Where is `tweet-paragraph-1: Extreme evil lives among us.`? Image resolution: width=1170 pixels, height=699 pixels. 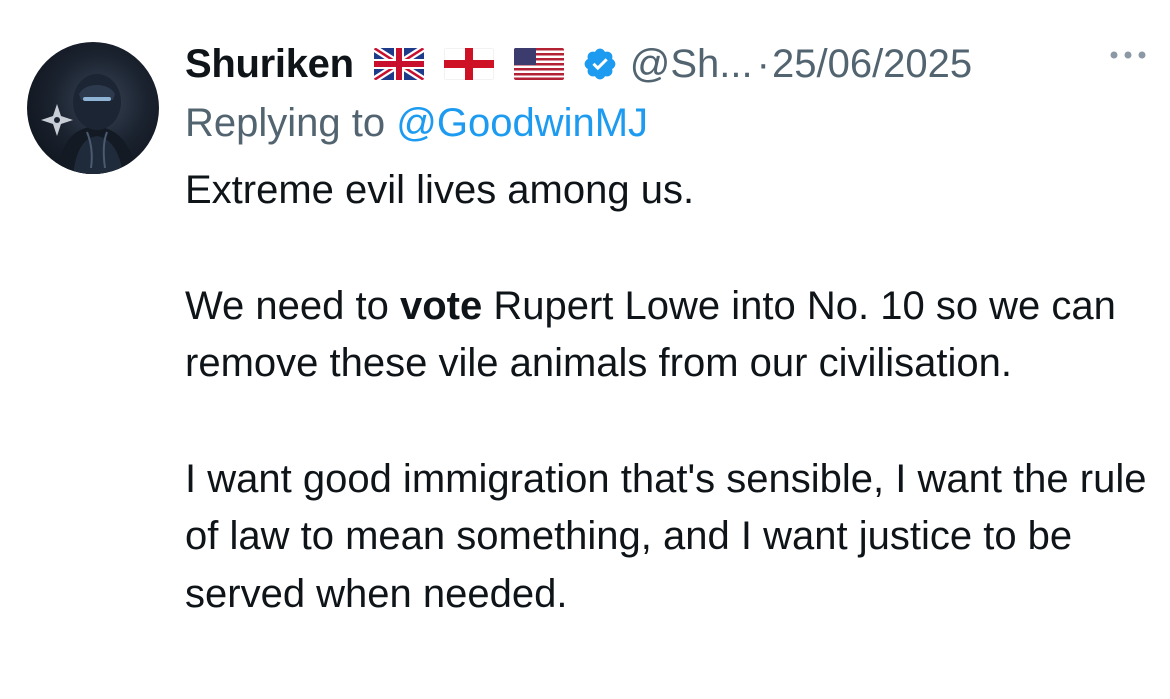
tweet-paragraph-1: Extreme evil lives among us. is located at coordinates (440, 190).